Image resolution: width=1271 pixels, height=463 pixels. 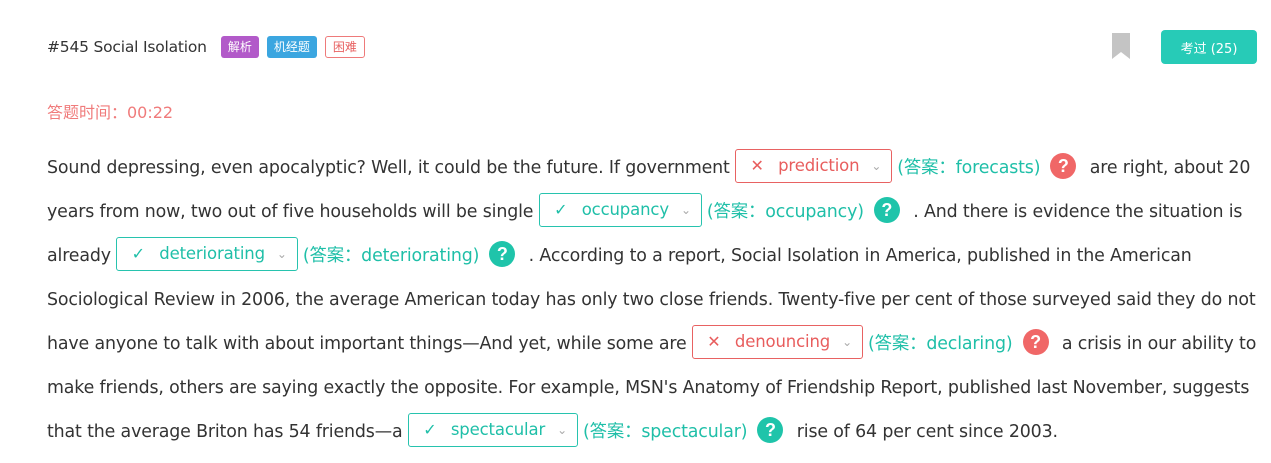 What do you see at coordinates (110, 112) in the screenshot?
I see `answer-timer: 答题时间：00:22` at bounding box center [110, 112].